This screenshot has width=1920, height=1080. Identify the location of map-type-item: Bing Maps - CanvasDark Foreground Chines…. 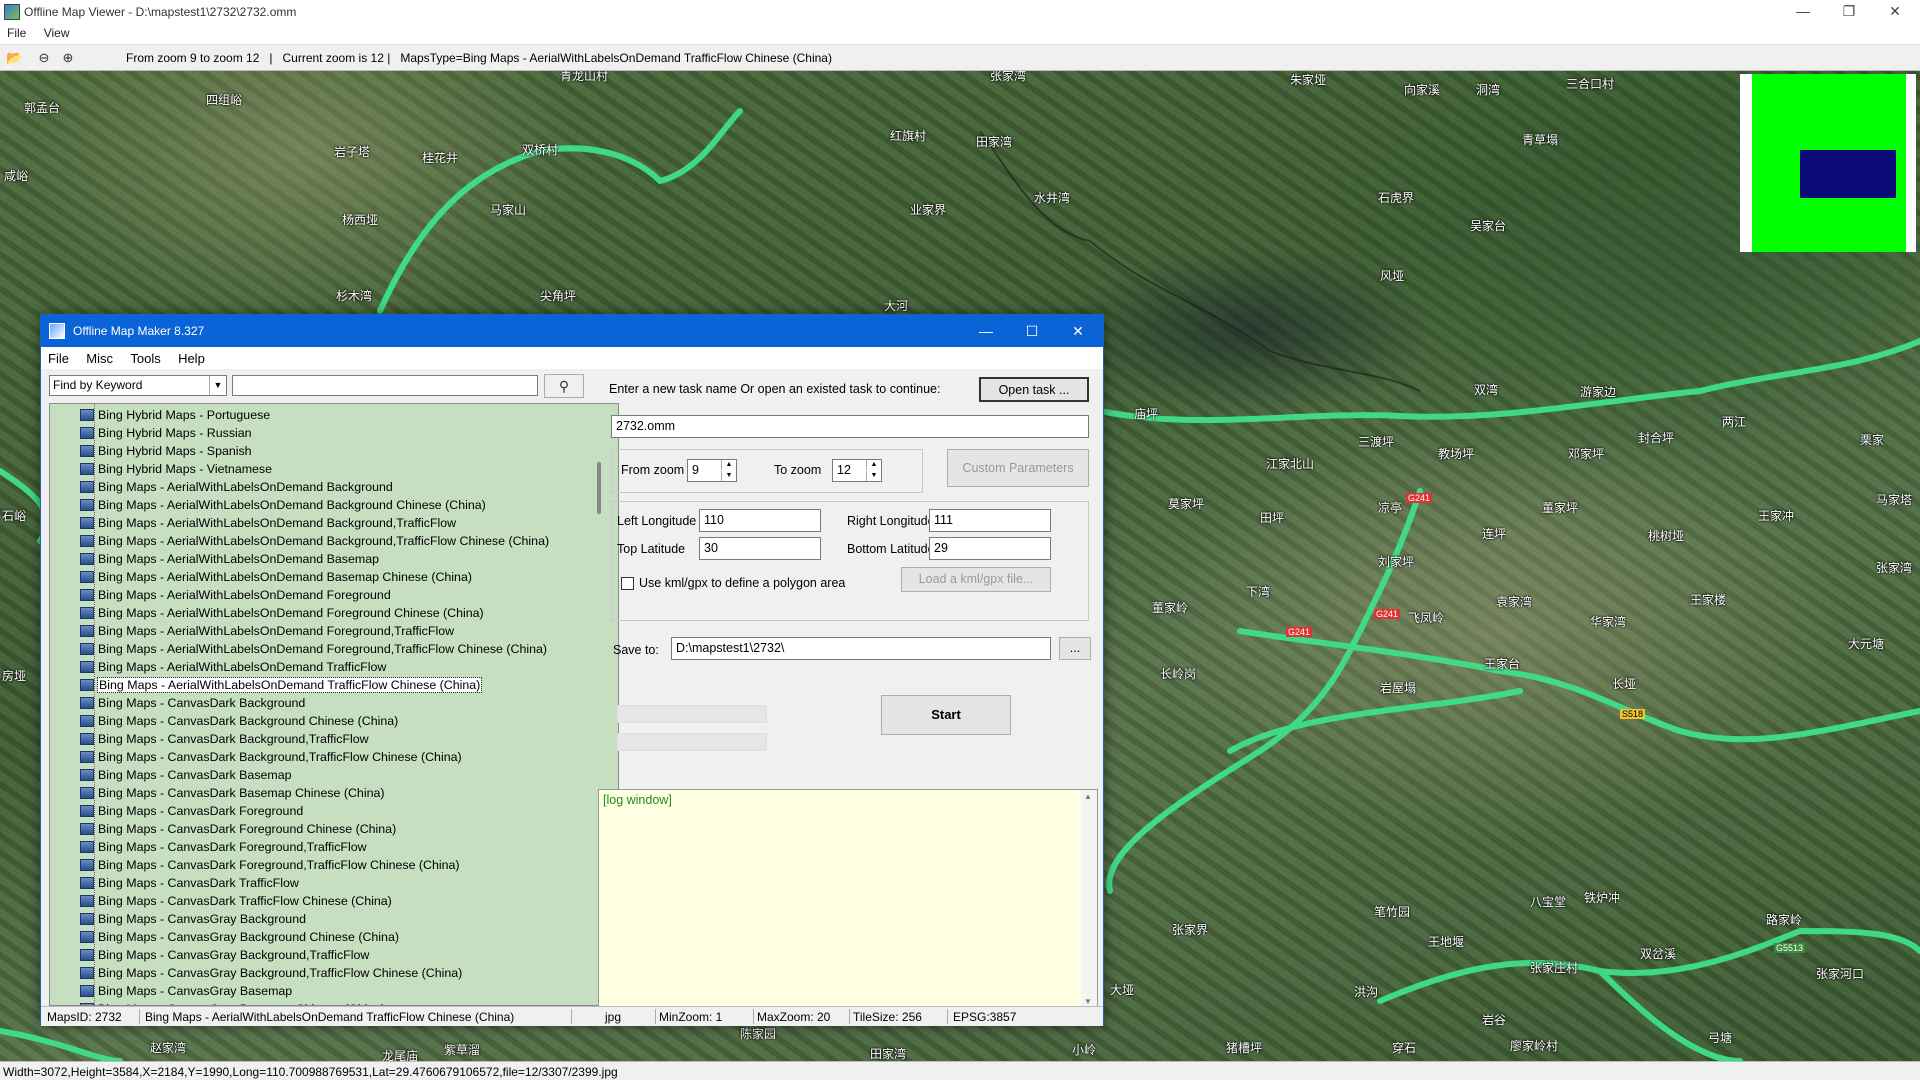
(238, 829).